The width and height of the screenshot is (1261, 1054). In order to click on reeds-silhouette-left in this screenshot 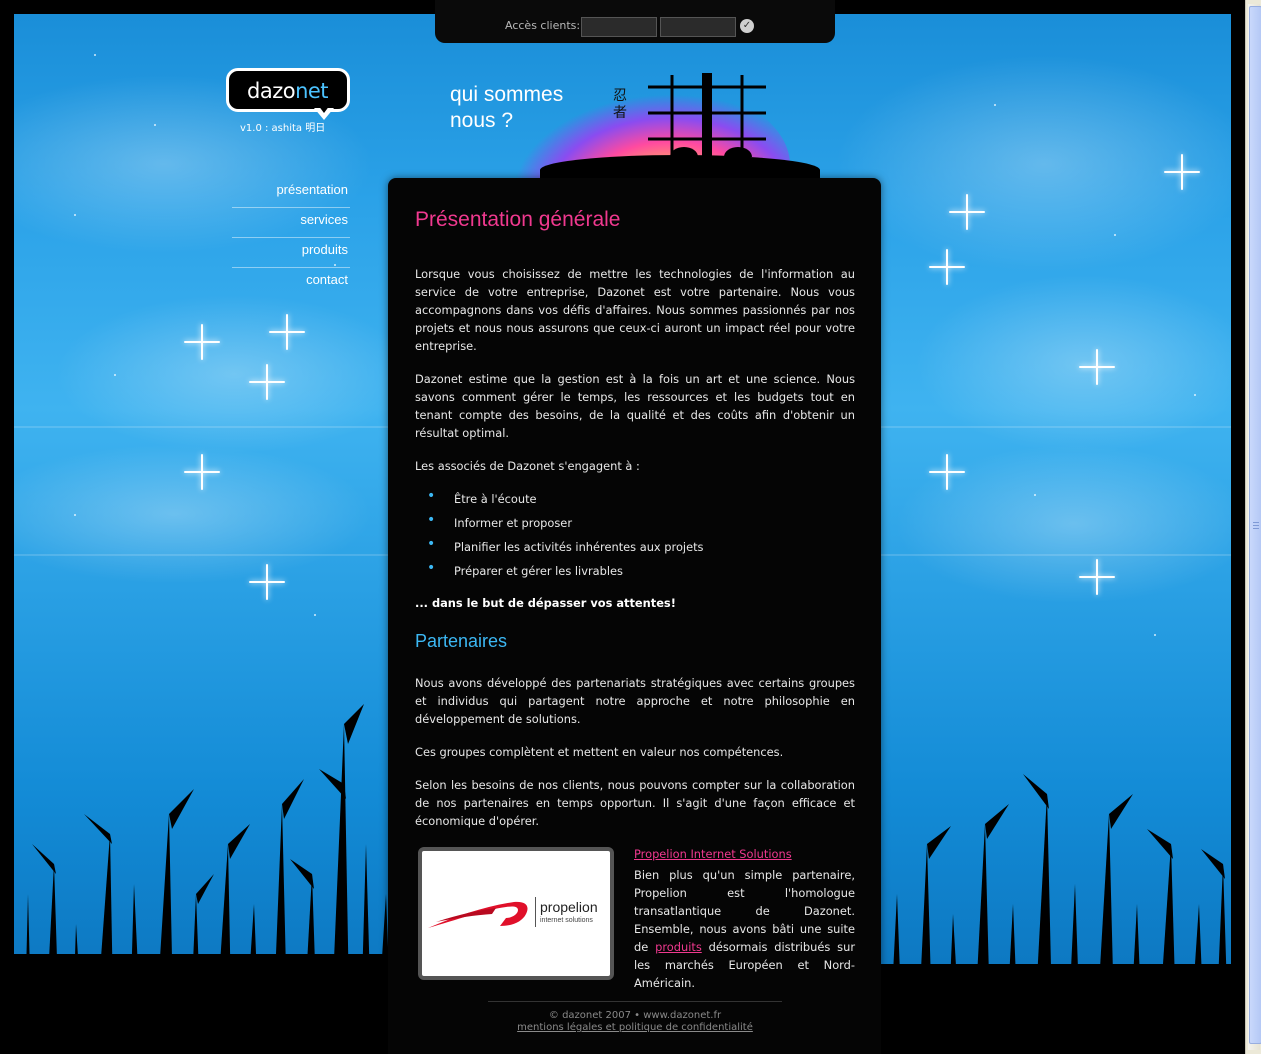, I will do `click(204, 879)`.